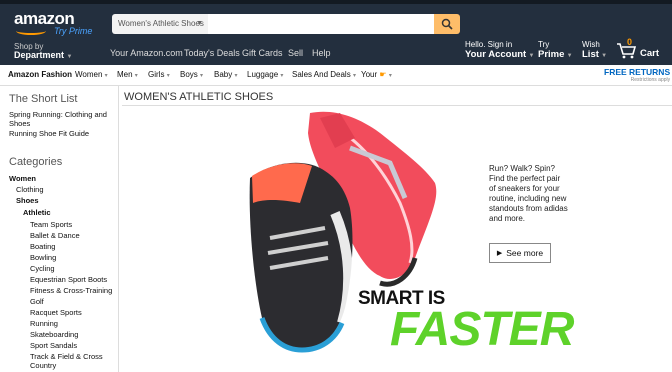  I want to click on subnav-women-label: Women, so click(89, 74).